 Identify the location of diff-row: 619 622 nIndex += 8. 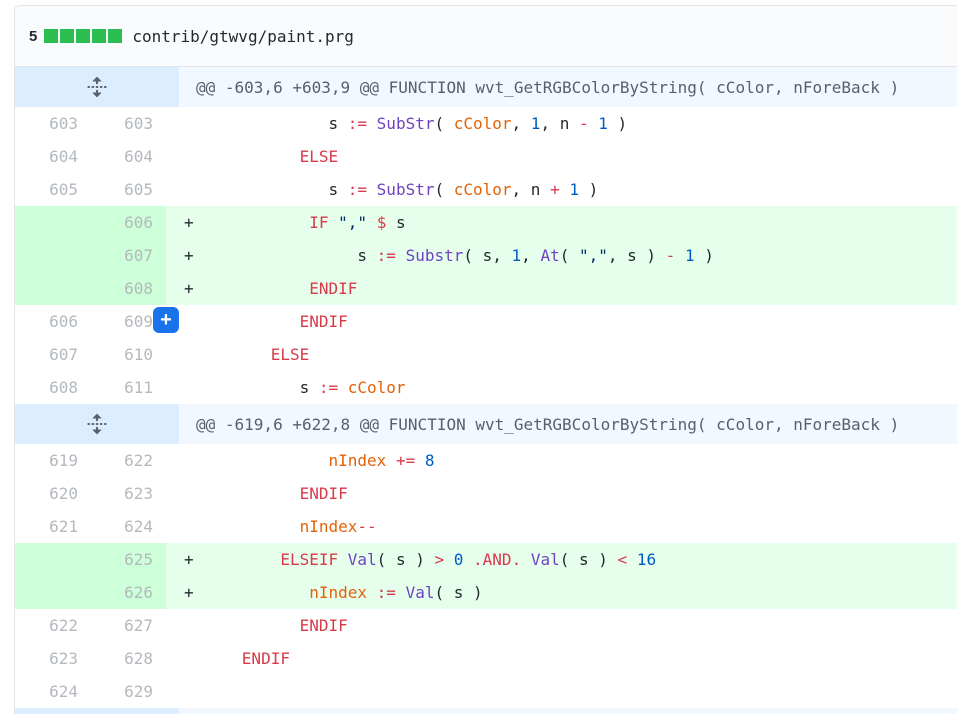
(486, 460).